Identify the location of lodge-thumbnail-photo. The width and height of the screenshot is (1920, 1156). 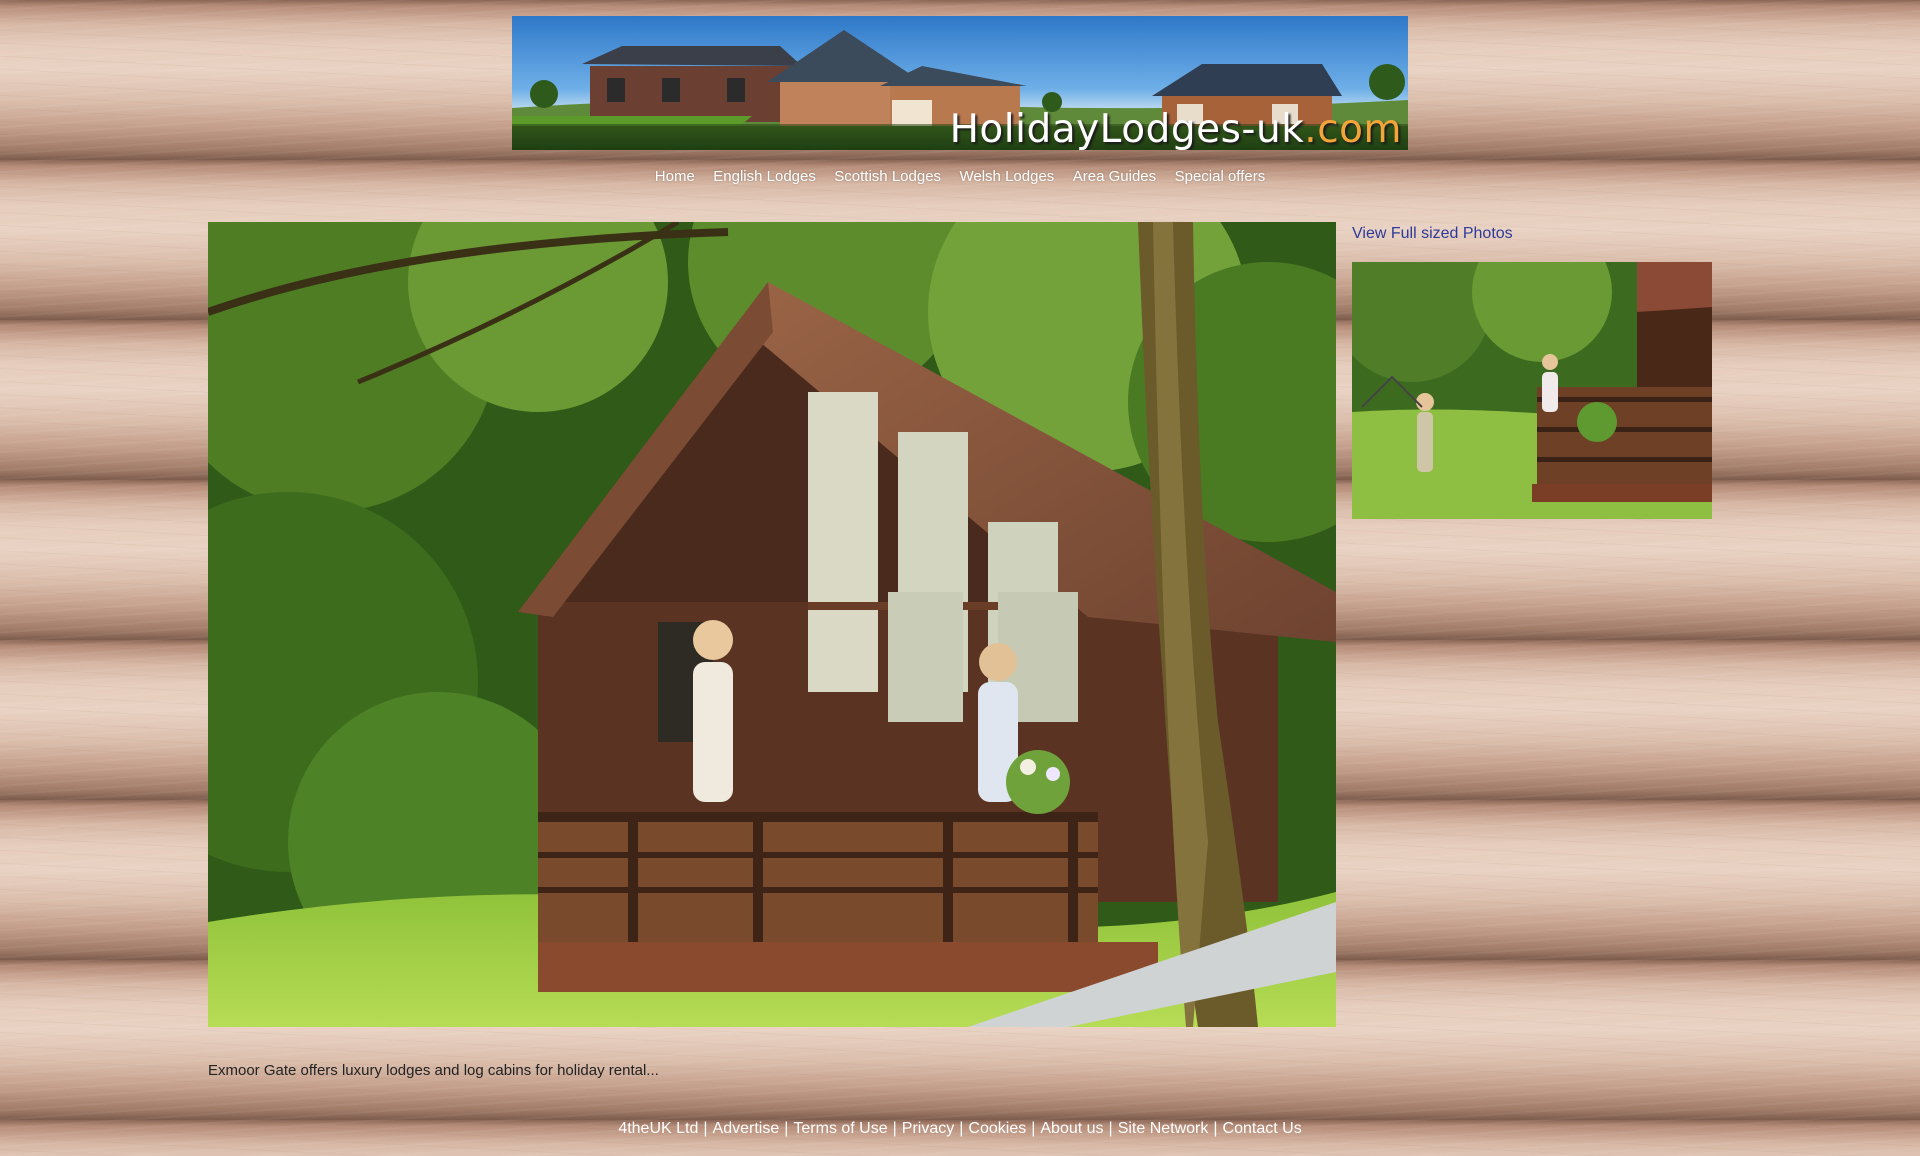
(1532, 390).